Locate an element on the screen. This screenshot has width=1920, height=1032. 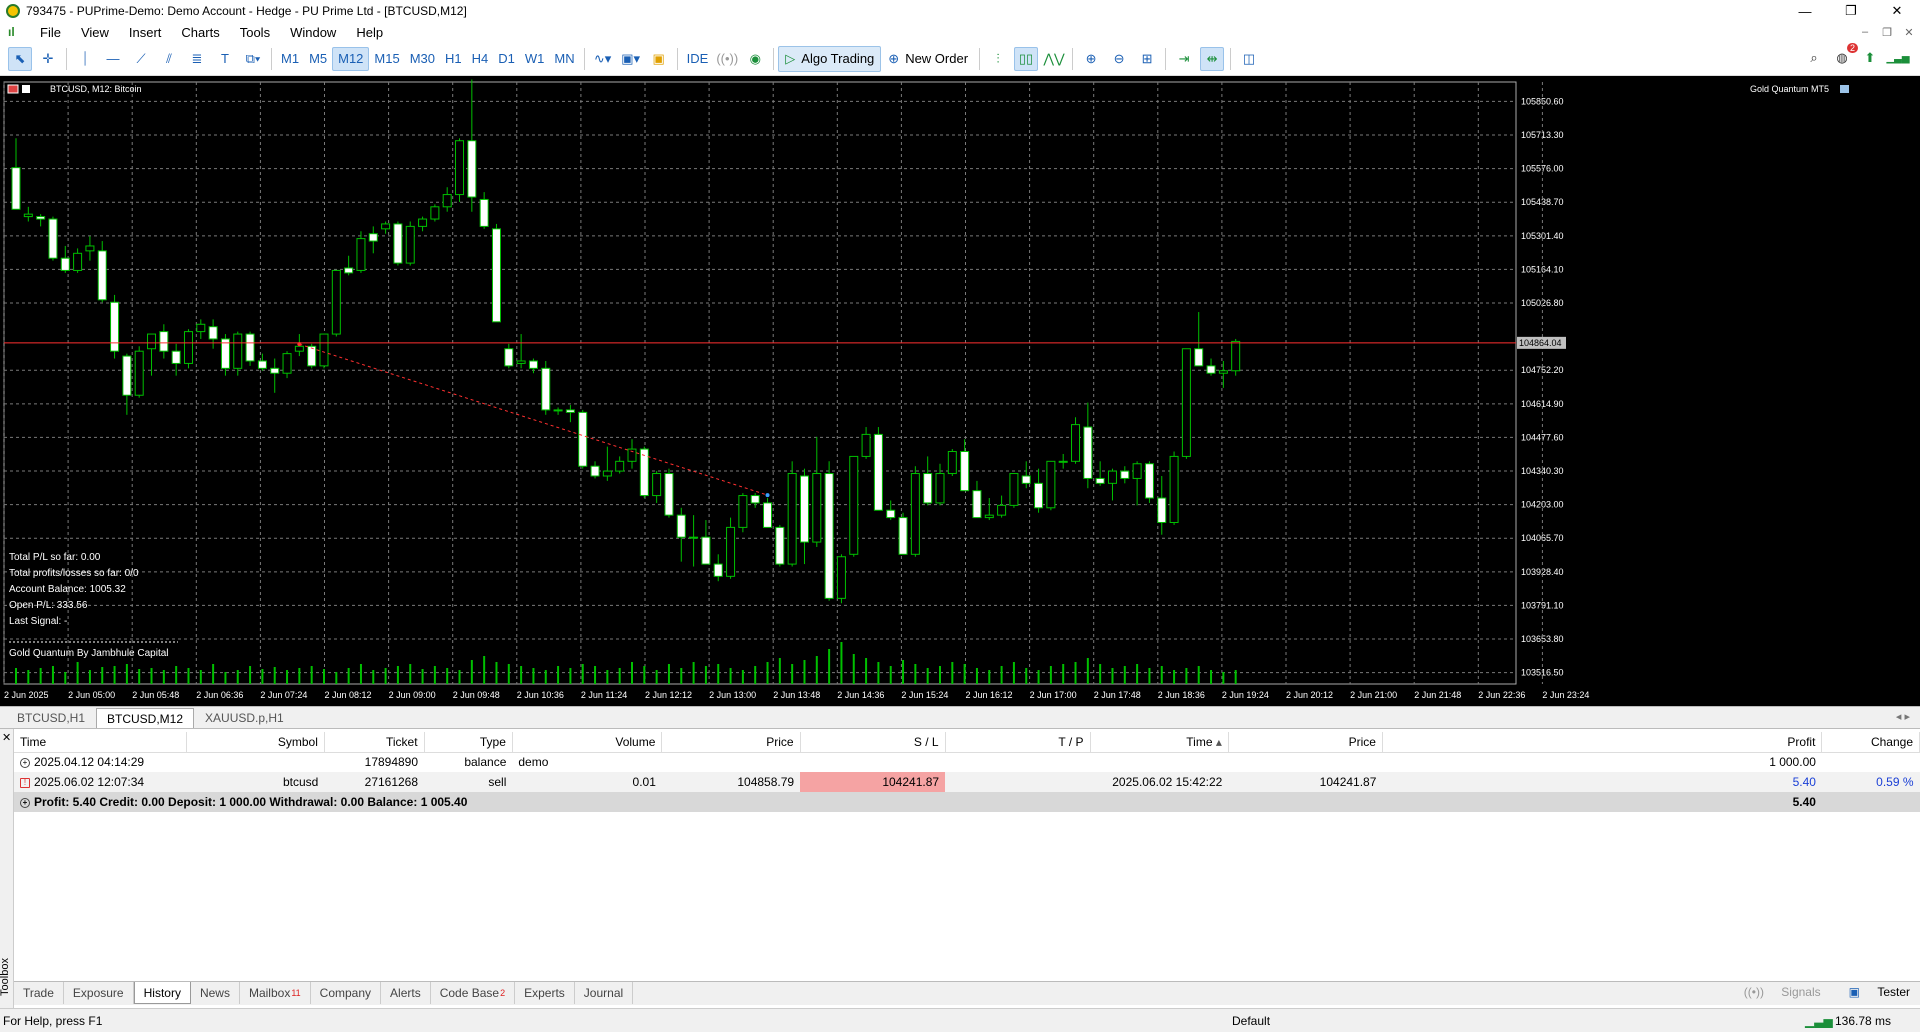
menu-charts: Charts is located at coordinates (200, 32).